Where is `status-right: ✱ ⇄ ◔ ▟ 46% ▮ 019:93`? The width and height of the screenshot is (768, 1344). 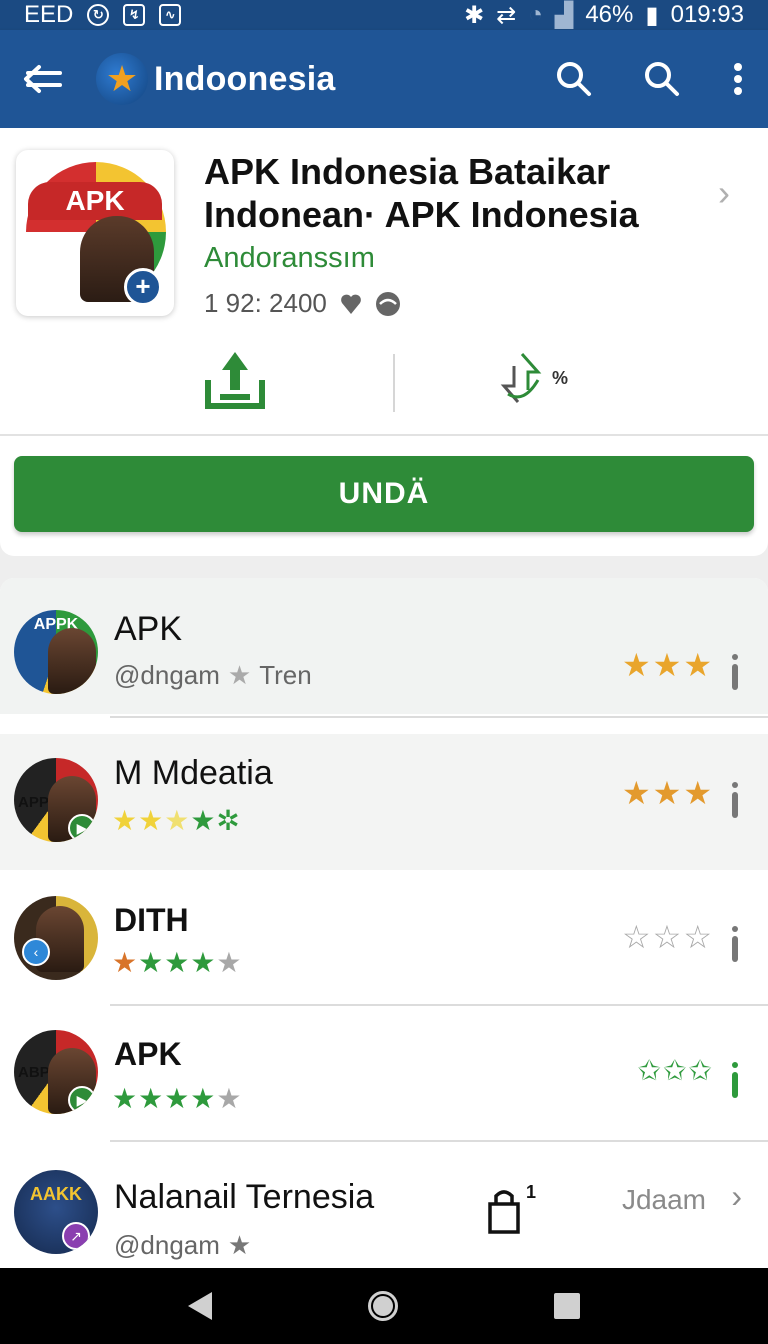 status-right: ✱ ⇄ ◔ ▟ 46% ▮ 019:93 is located at coordinates (604, 15).